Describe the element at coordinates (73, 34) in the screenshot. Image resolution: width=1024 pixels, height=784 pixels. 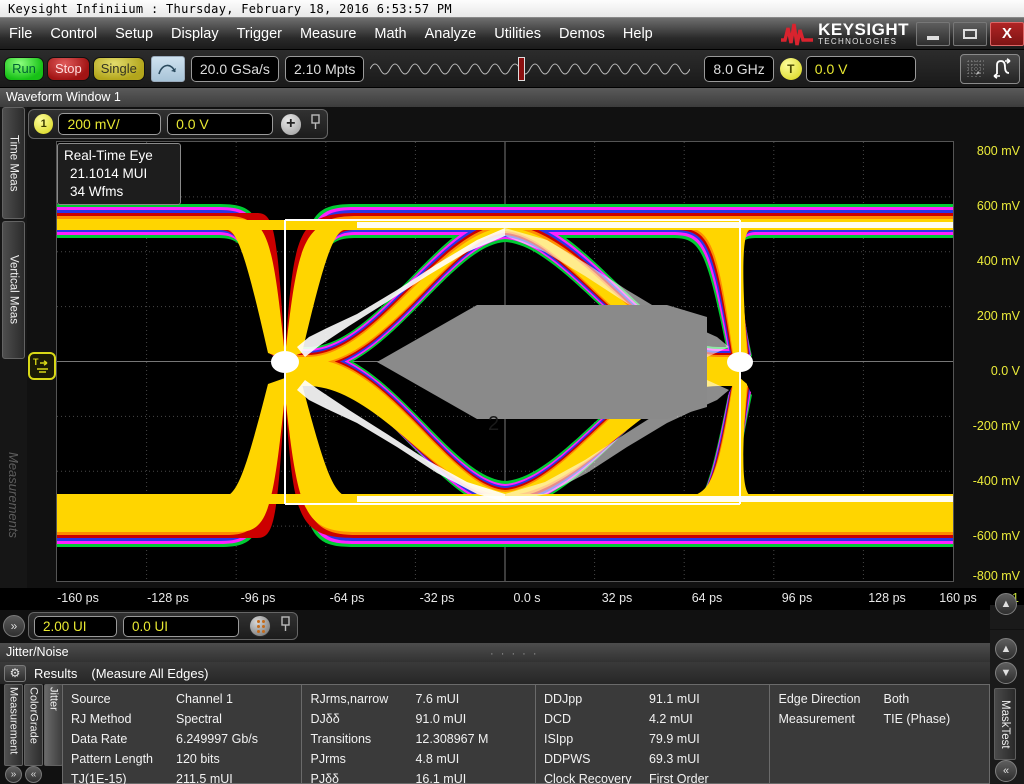
I see `menu-item-control: Control` at that location.